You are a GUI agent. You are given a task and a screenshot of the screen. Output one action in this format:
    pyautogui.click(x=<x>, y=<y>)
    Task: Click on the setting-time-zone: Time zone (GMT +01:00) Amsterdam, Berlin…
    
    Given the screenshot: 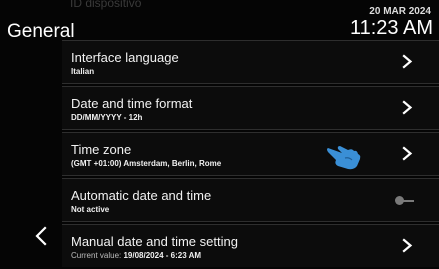 What is the action you would take?
    pyautogui.click(x=250, y=154)
    